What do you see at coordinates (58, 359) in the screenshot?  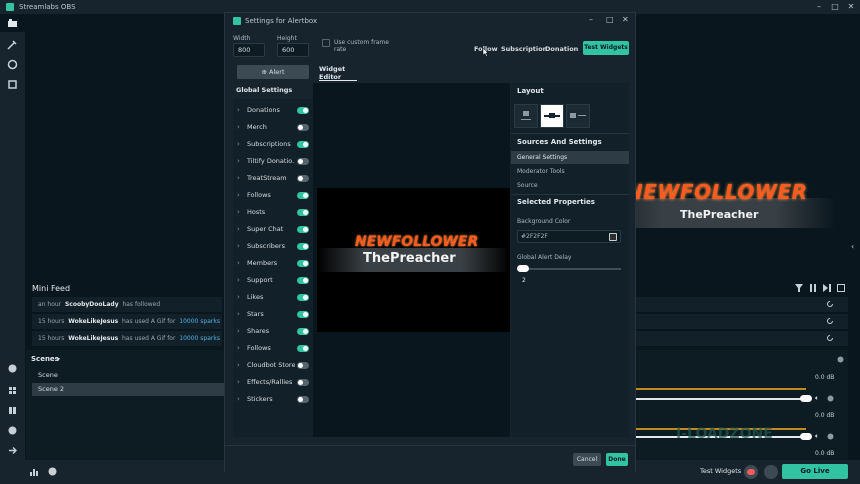 I see `chevron-down-icon: ▾` at bounding box center [58, 359].